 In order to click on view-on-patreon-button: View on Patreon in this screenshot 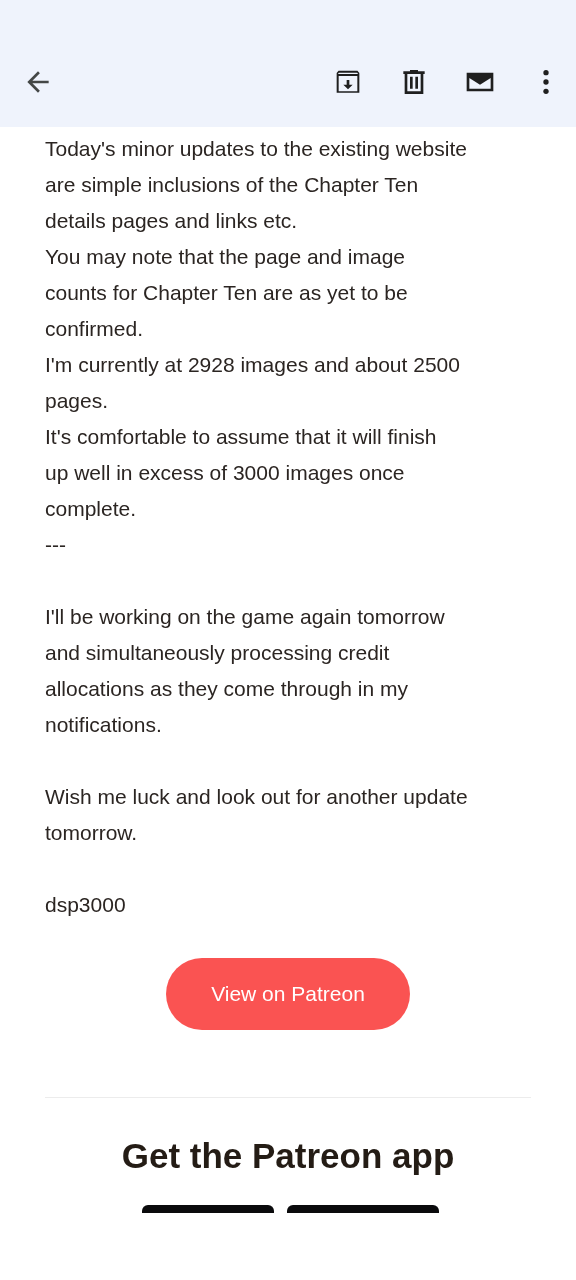, I will do `click(288, 994)`.